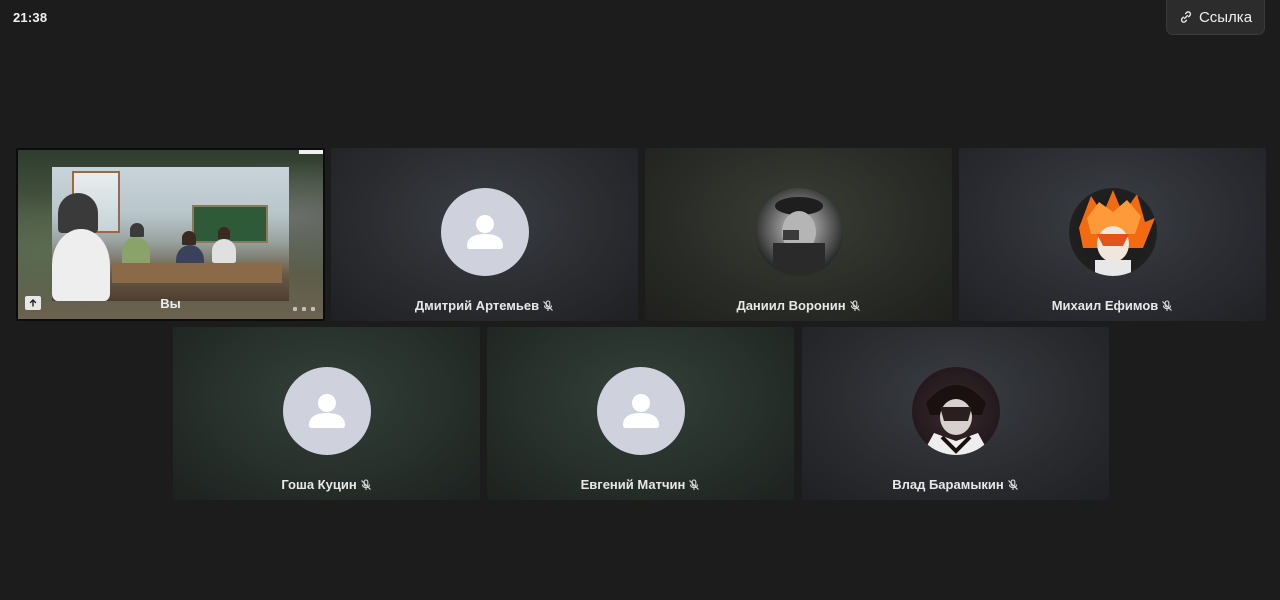 Image resolution: width=1280 pixels, height=600 pixels. I want to click on participant-name: Вы, so click(170, 303).